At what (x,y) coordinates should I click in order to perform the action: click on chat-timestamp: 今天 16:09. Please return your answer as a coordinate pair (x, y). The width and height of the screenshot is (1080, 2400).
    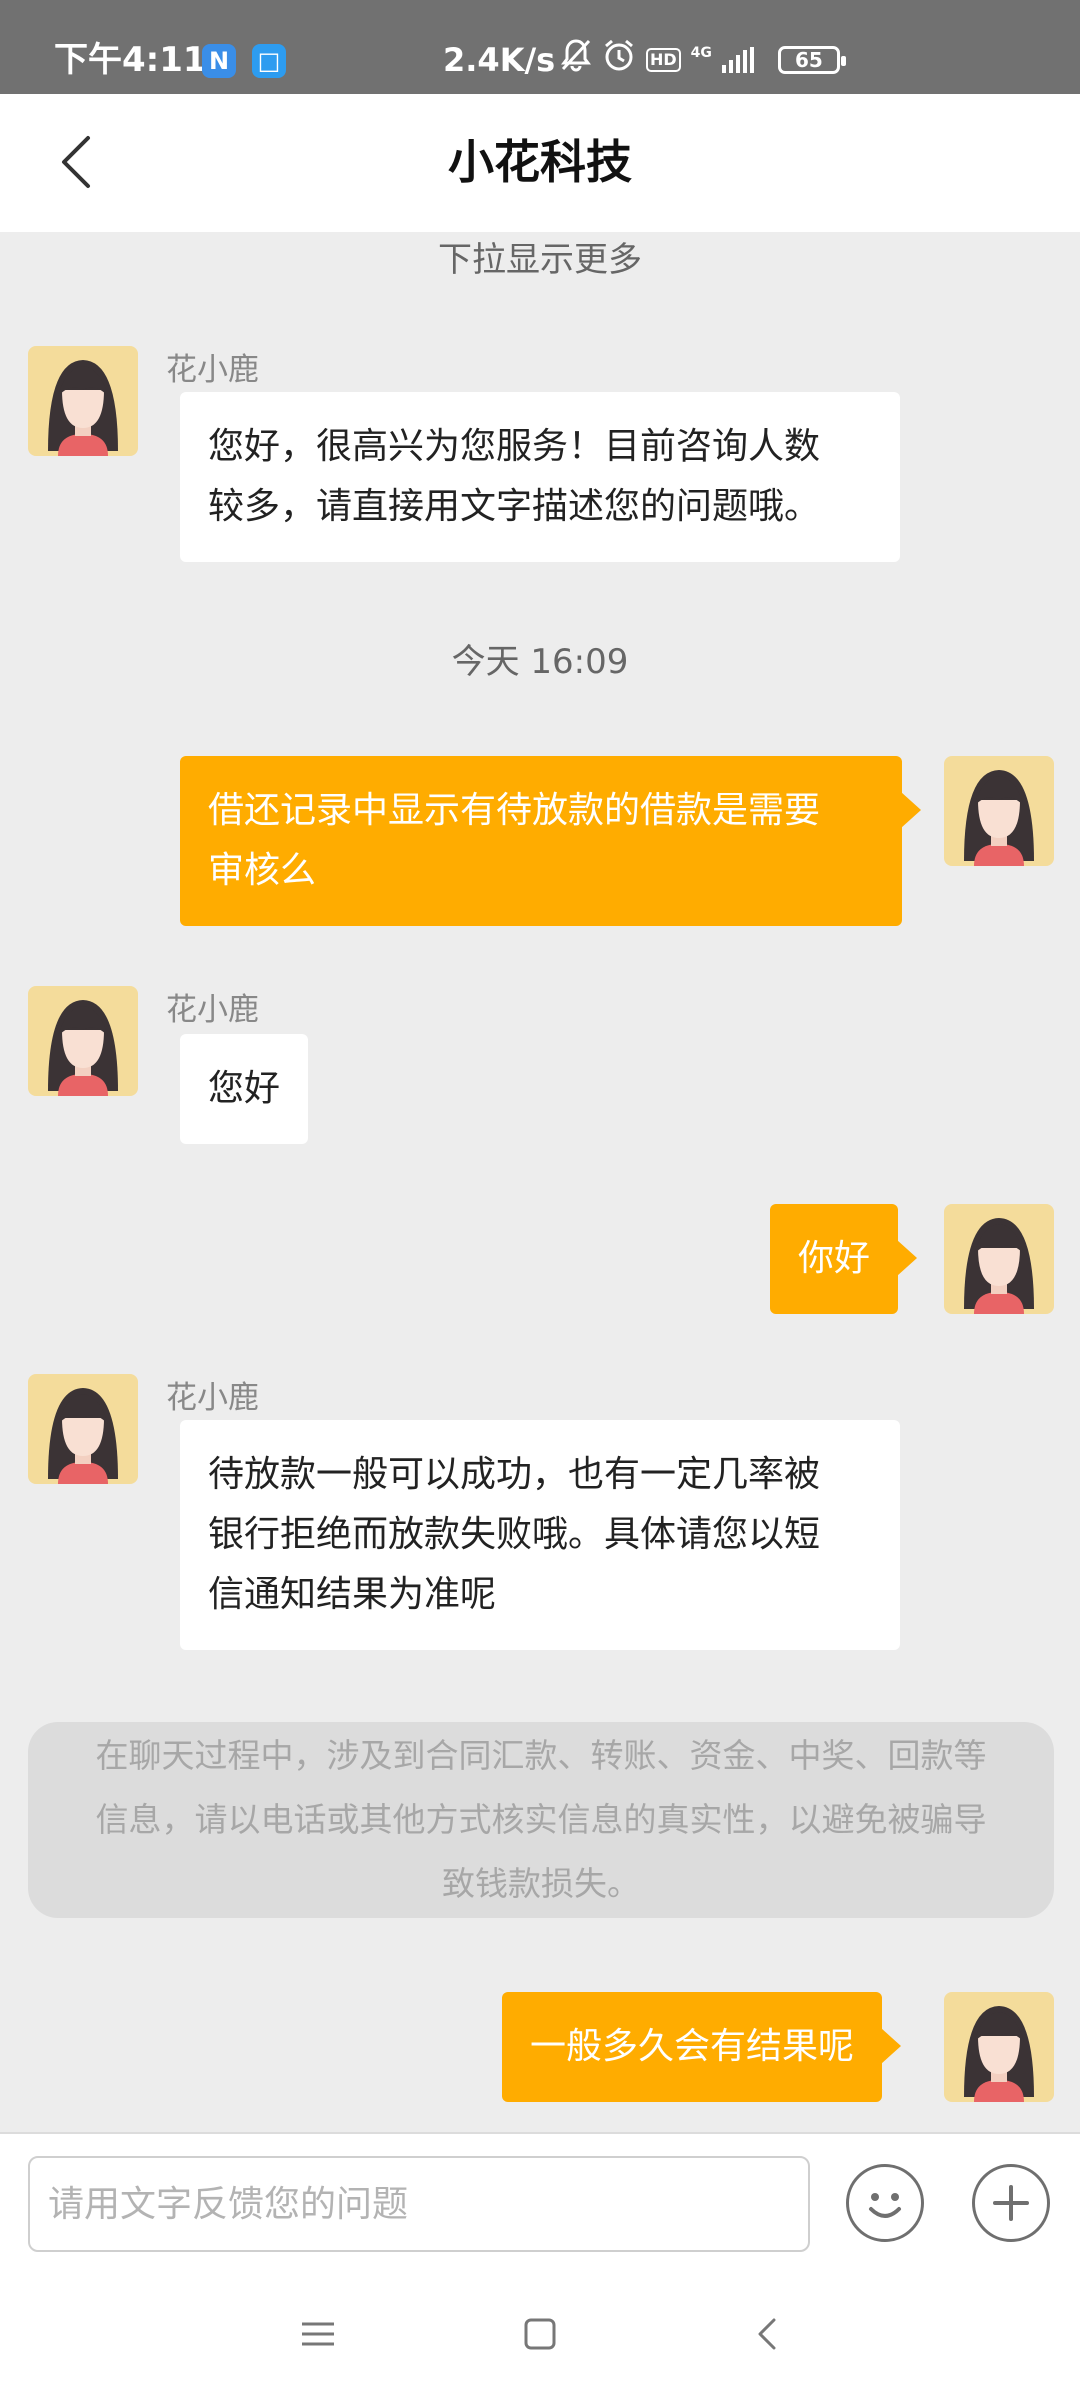
    Looking at the image, I should click on (540, 662).